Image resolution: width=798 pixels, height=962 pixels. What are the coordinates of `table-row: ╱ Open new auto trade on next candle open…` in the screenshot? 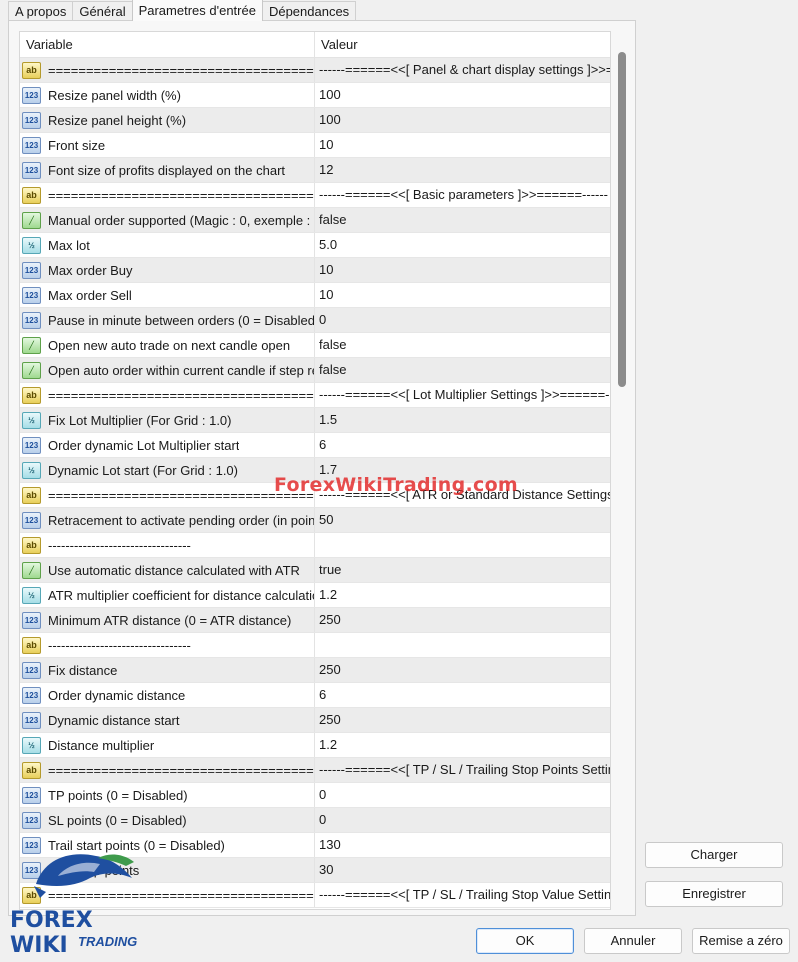 It's located at (315, 345).